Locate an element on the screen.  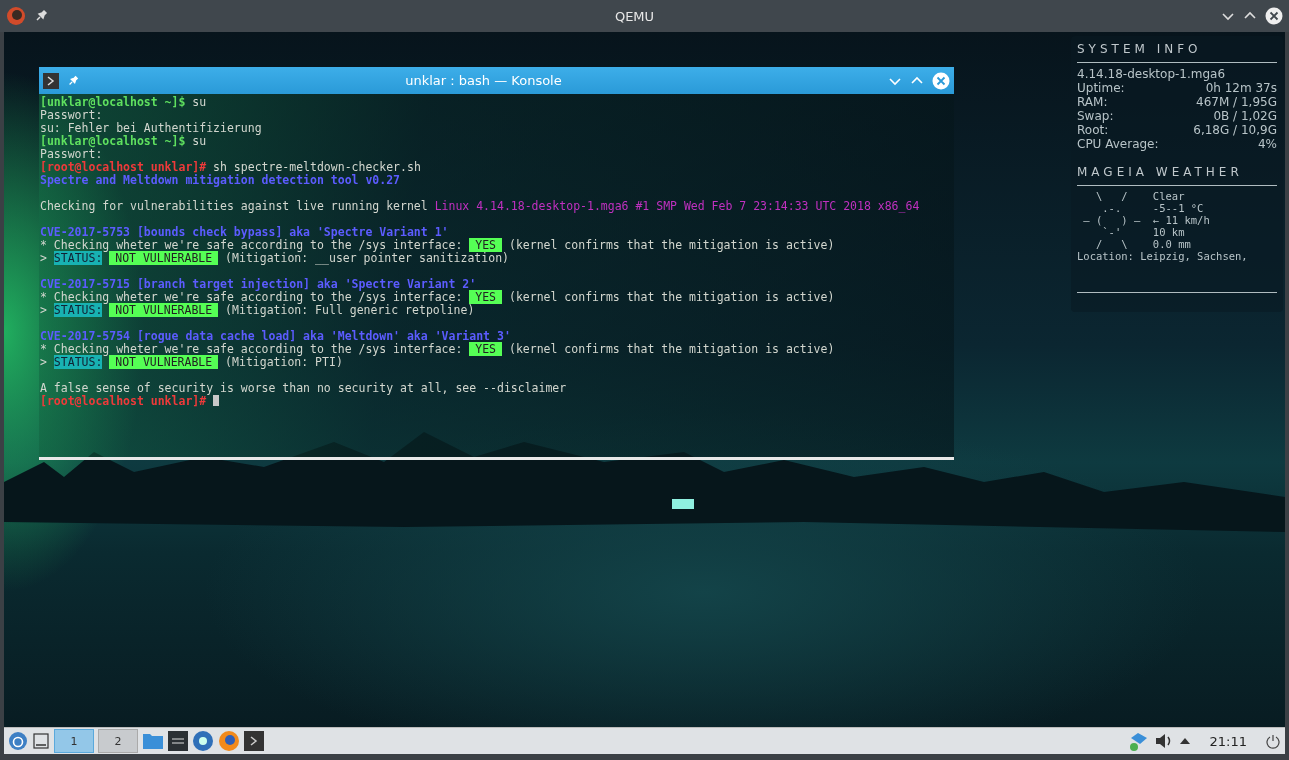
clock: 21:11 is located at coordinates (1228, 741).